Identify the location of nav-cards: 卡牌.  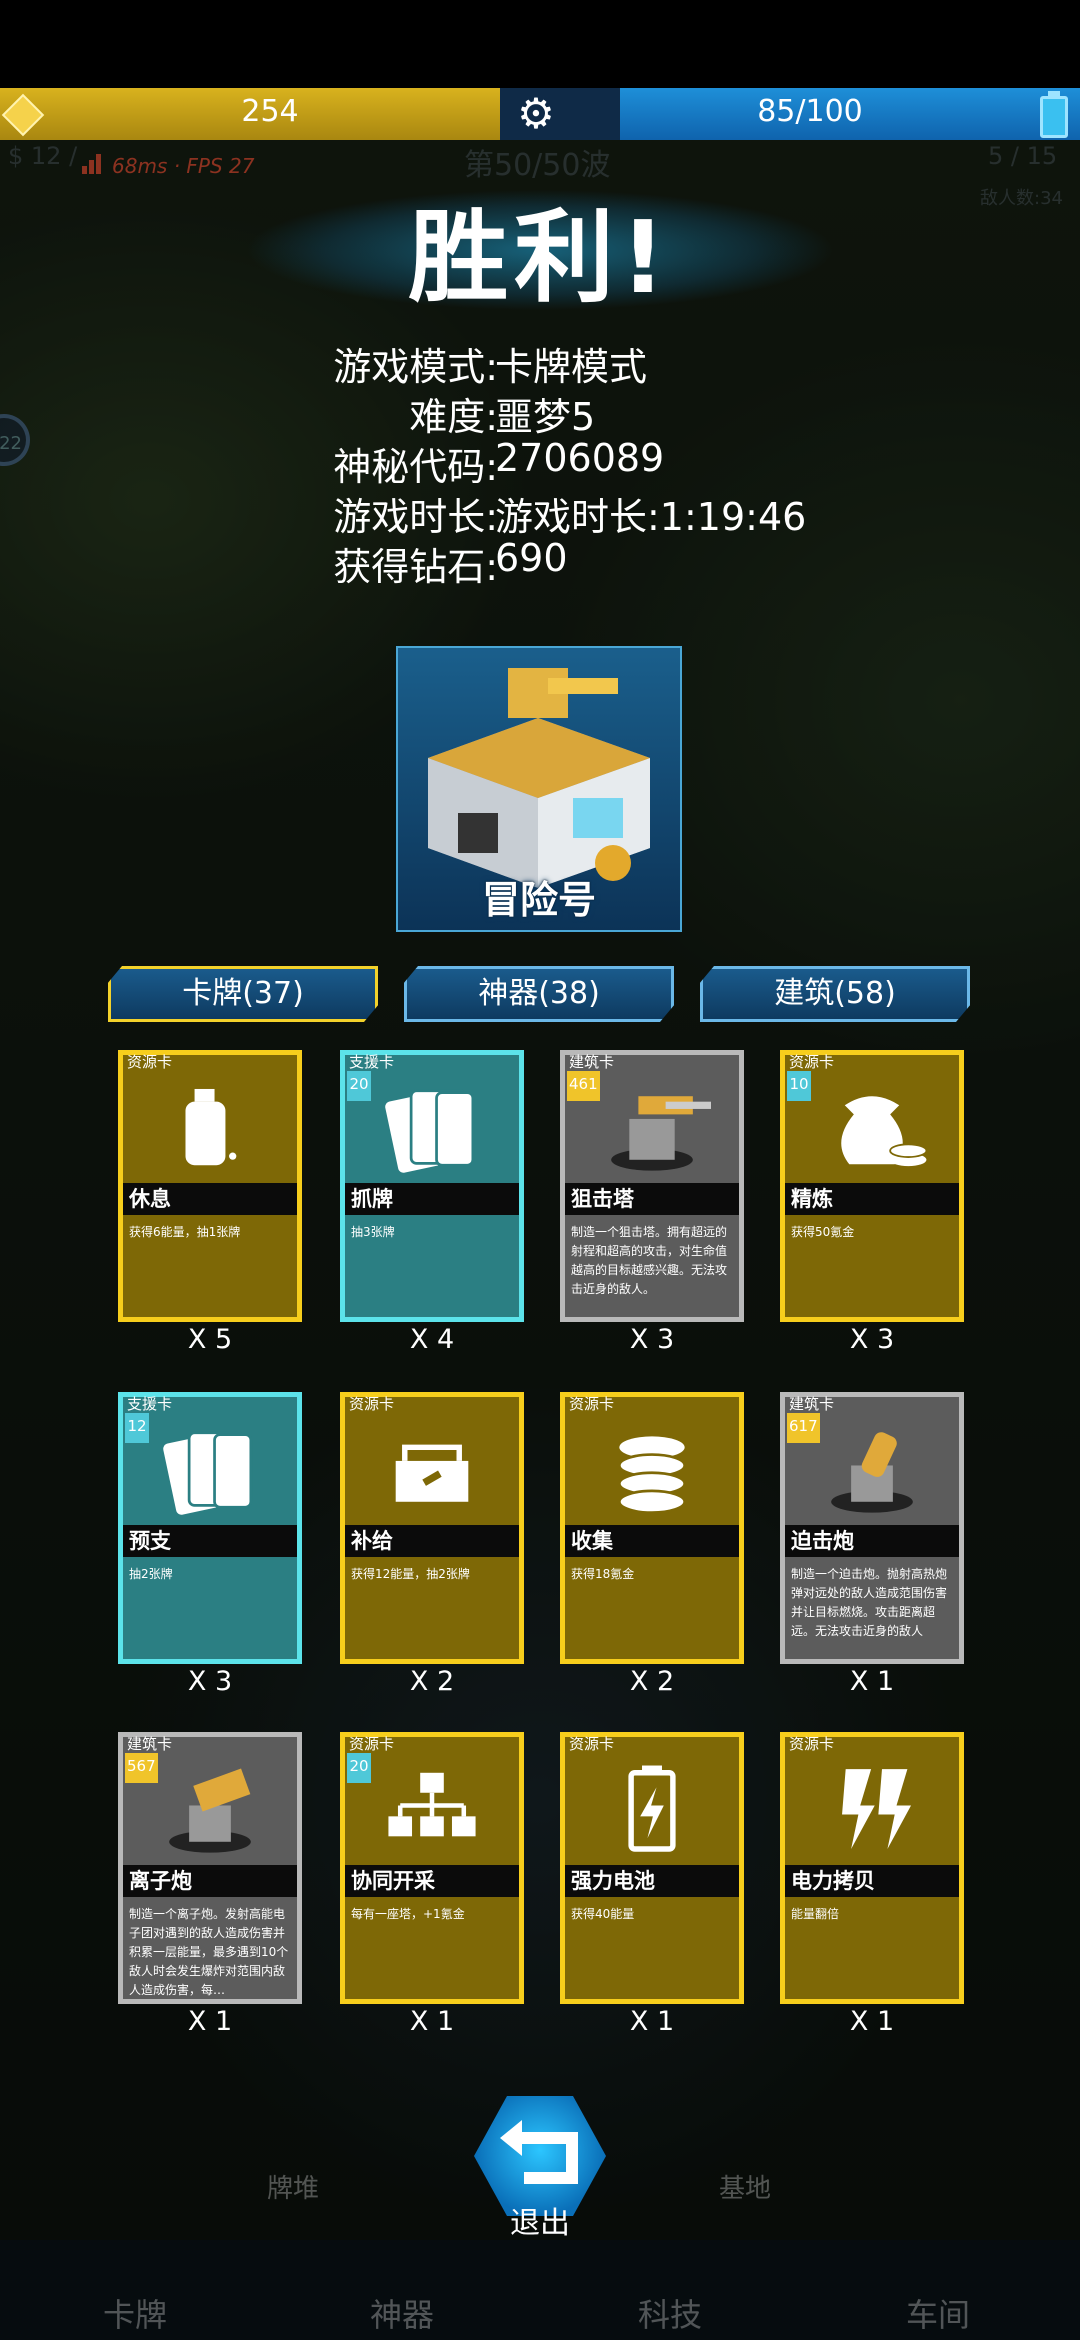
(135, 2313).